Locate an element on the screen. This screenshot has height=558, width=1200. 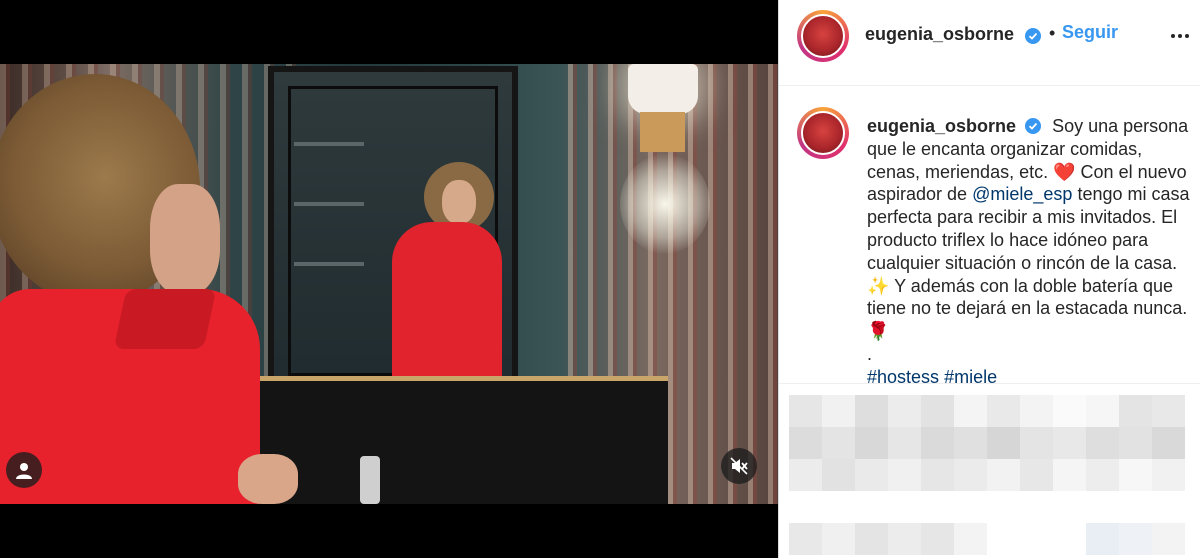
mirror is located at coordinates (393, 231).